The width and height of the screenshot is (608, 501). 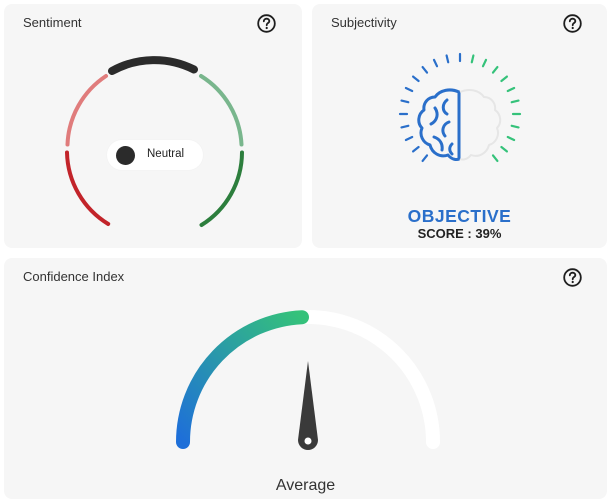 What do you see at coordinates (459, 216) in the screenshot?
I see `subjectivity-label: OBJECTIVE` at bounding box center [459, 216].